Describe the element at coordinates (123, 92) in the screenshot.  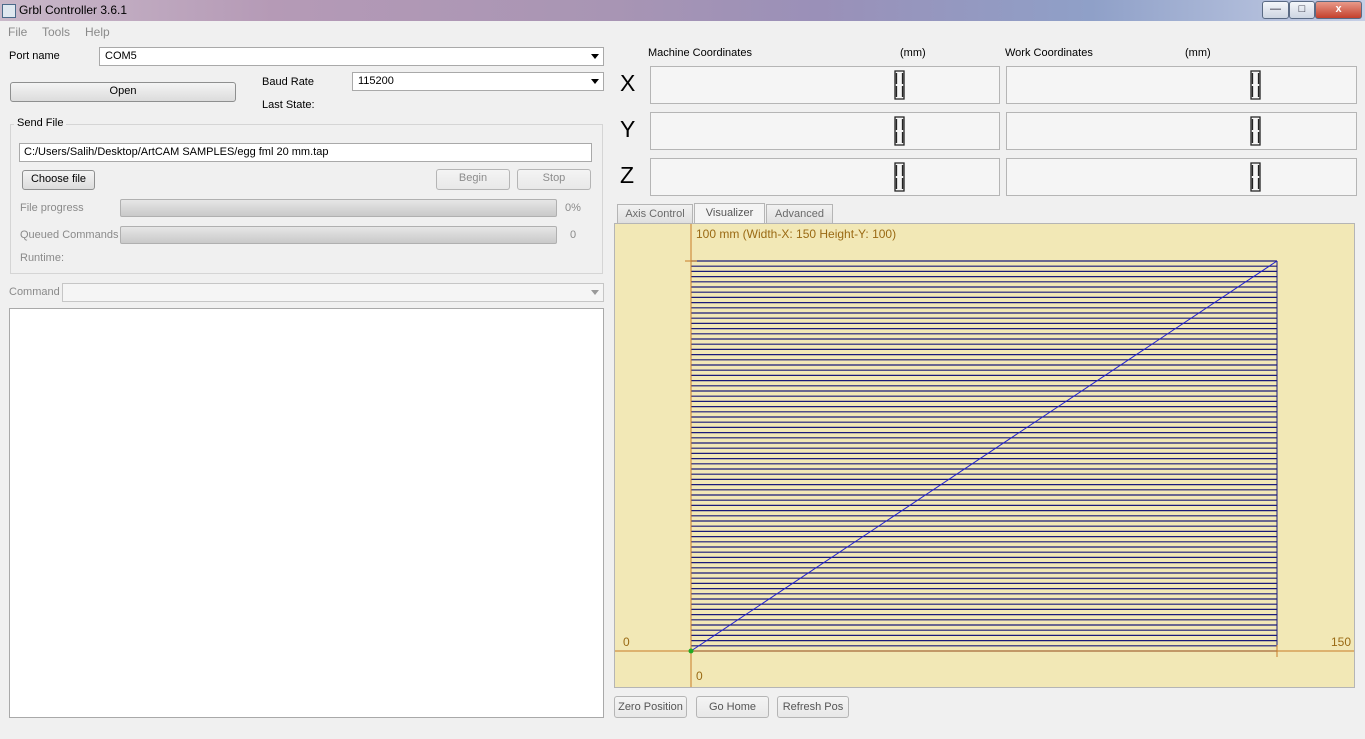
I see `open-port-button: Open` at that location.